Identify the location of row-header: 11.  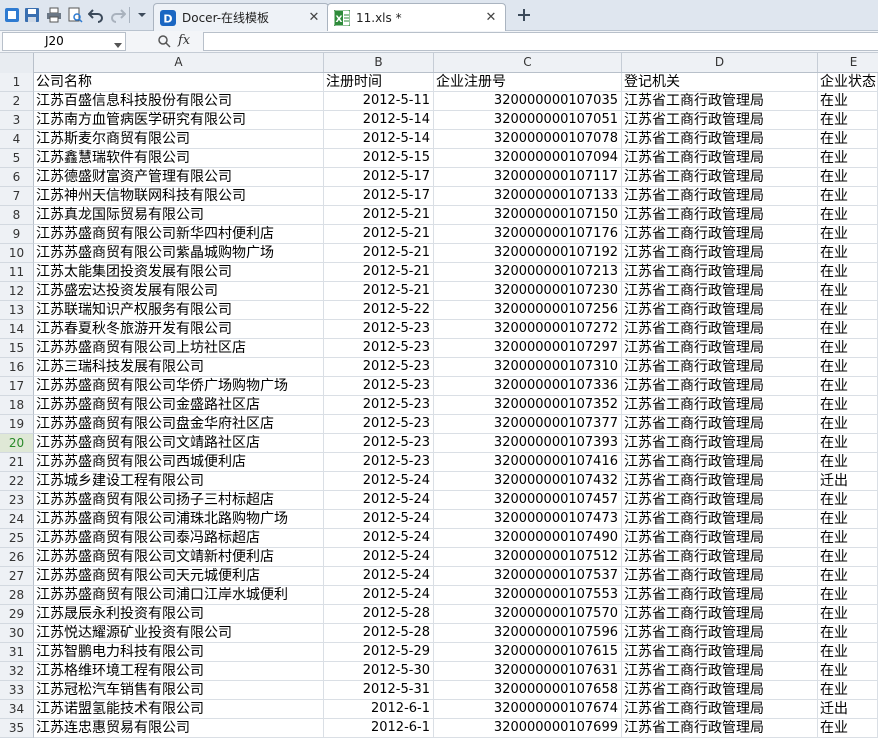
(17, 272).